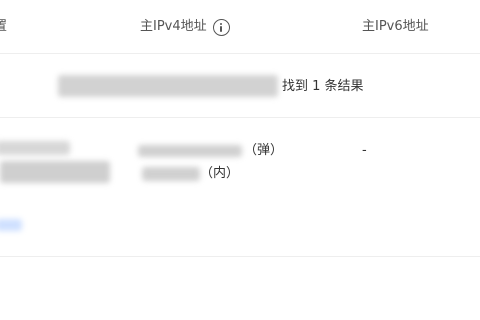 The image size is (480, 320). Describe the element at coordinates (11, 225) in the screenshot. I see `redacted-link` at that location.